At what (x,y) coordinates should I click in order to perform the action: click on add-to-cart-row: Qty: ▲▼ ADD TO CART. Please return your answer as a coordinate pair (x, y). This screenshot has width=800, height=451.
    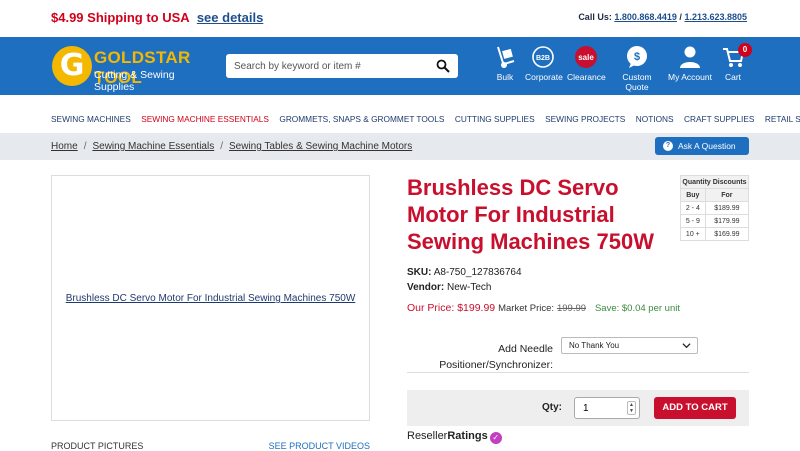
    Looking at the image, I should click on (578, 408).